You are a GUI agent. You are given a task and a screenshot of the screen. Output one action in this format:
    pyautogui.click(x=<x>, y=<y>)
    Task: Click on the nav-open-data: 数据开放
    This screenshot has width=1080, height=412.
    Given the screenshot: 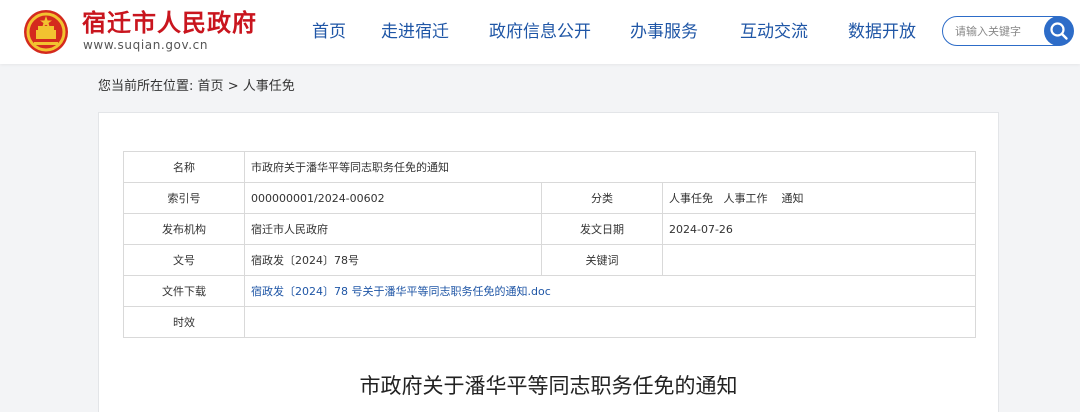 What is the action you would take?
    pyautogui.click(x=882, y=32)
    